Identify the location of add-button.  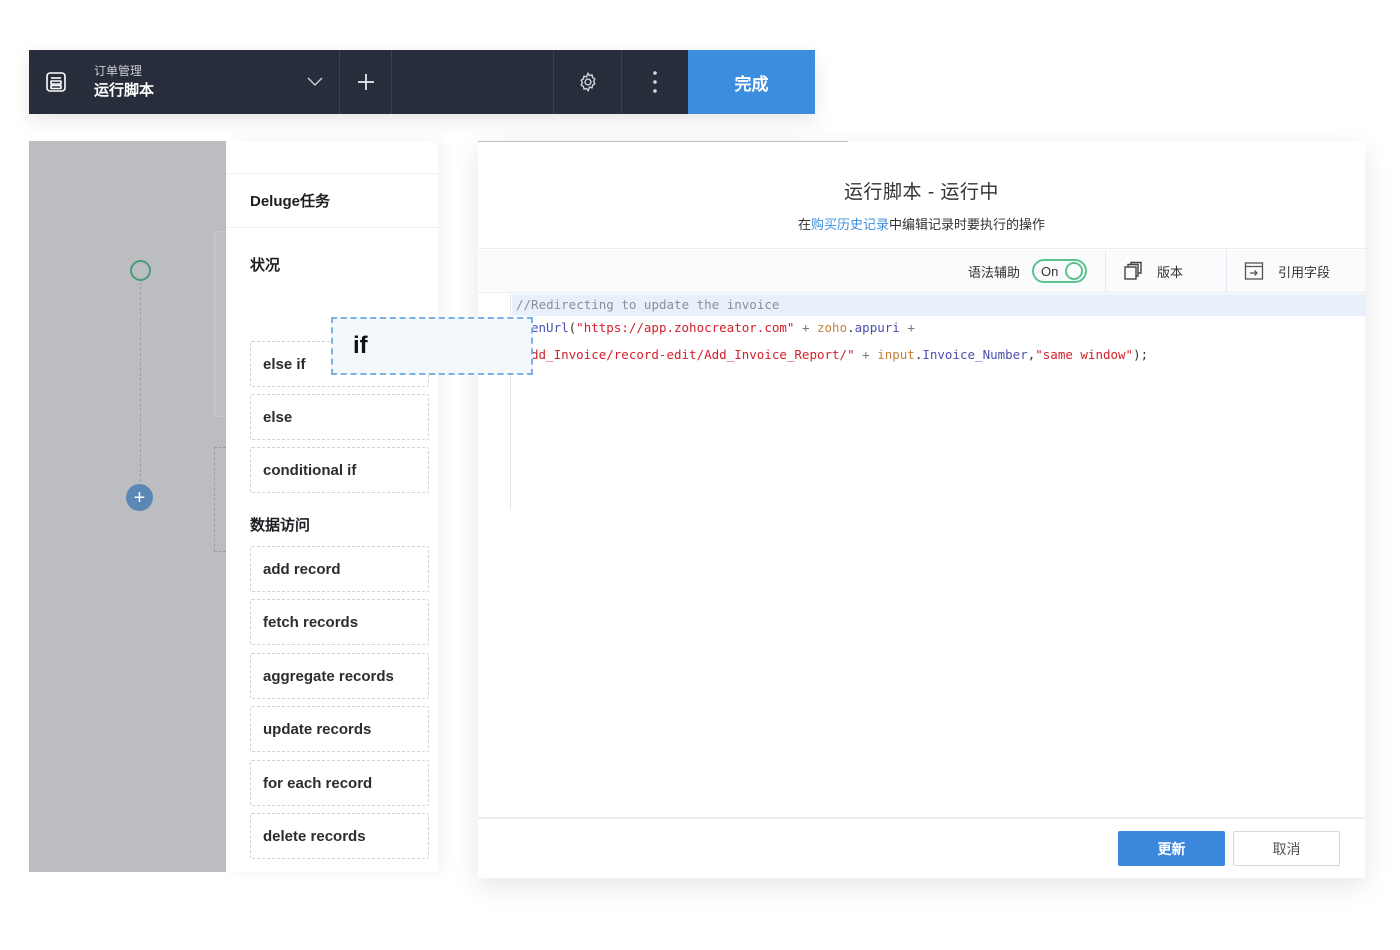
(365, 82).